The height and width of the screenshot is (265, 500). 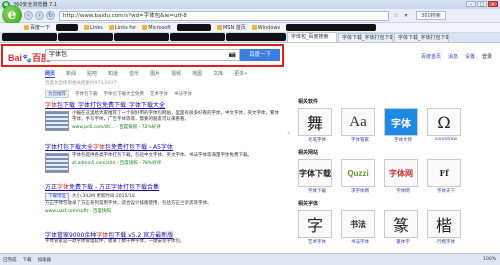 What do you see at coordinates (470, 56) in the screenshot?
I see `settings-link: 设置` at bounding box center [470, 56].